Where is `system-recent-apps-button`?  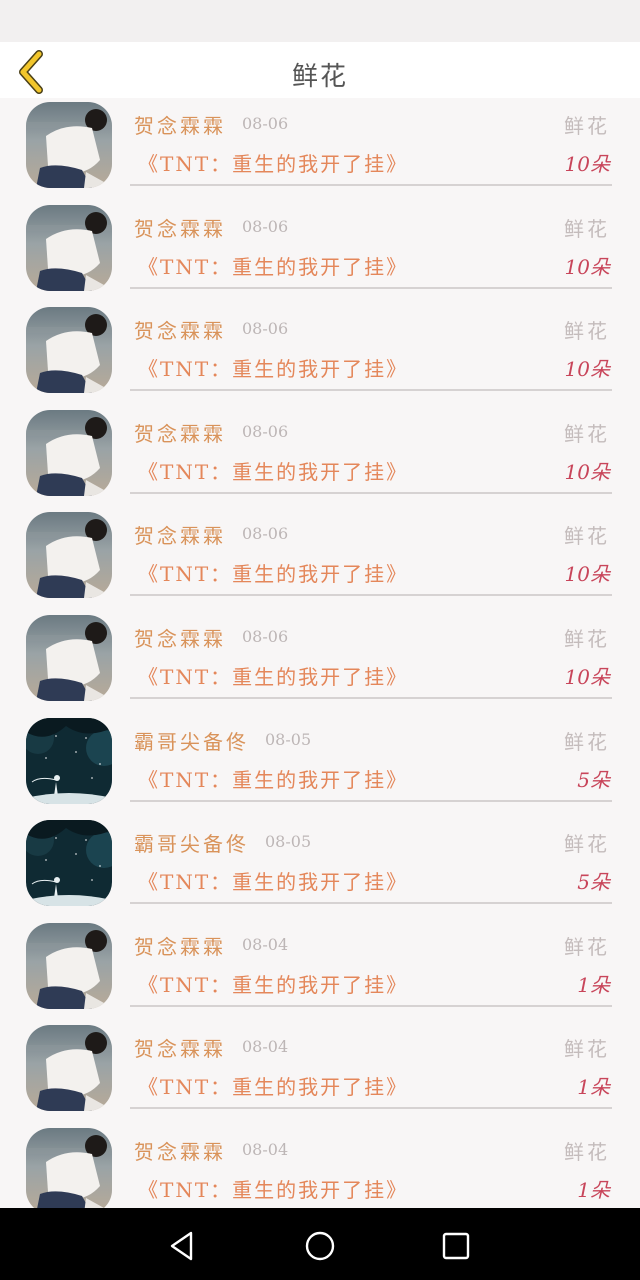
system-recent-apps-button is located at coordinates (456, 1246).